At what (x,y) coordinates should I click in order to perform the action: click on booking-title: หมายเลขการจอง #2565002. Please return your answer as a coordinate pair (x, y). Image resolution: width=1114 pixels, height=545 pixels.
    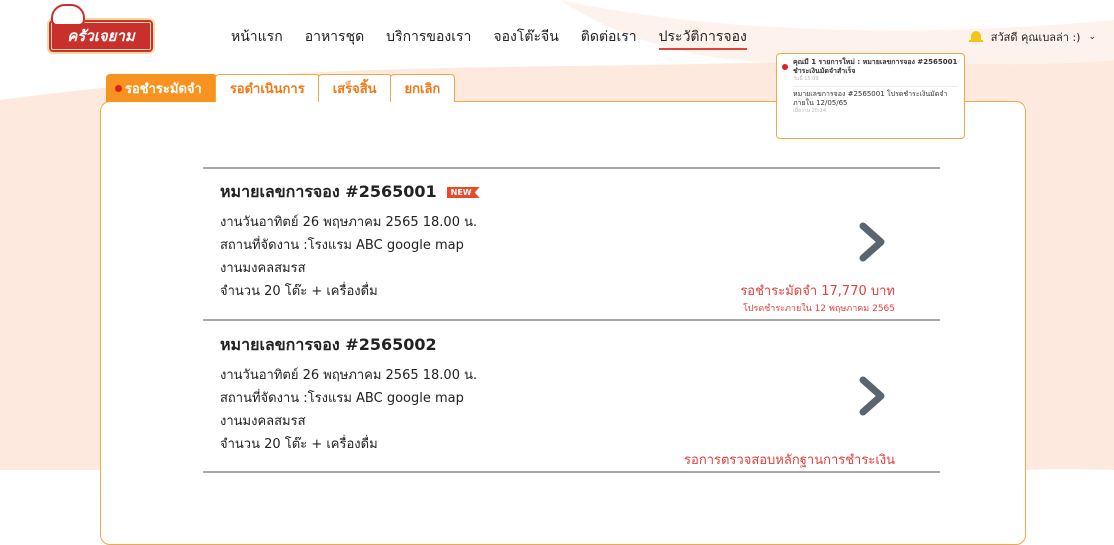
    Looking at the image, I should click on (328, 344).